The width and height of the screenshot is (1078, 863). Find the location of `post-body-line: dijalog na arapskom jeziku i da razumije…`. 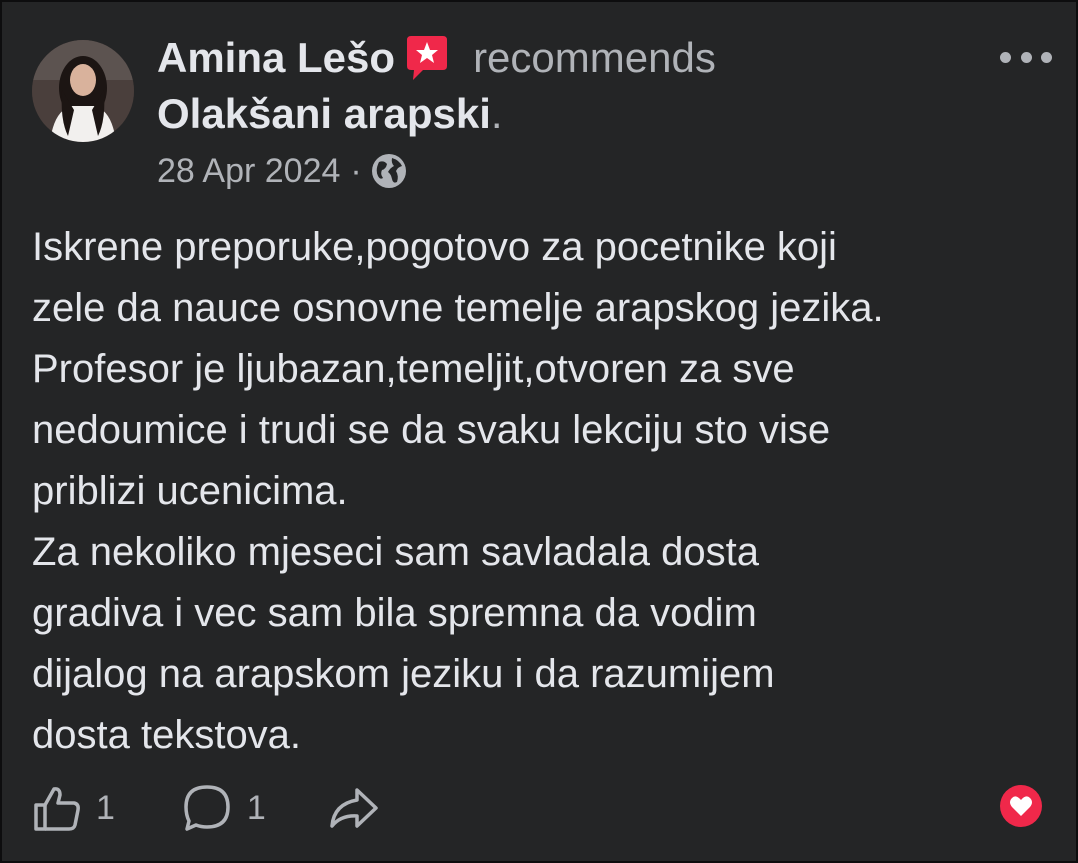

post-body-line: dijalog na arapskom jeziku i da razumije… is located at coordinates (403, 674).